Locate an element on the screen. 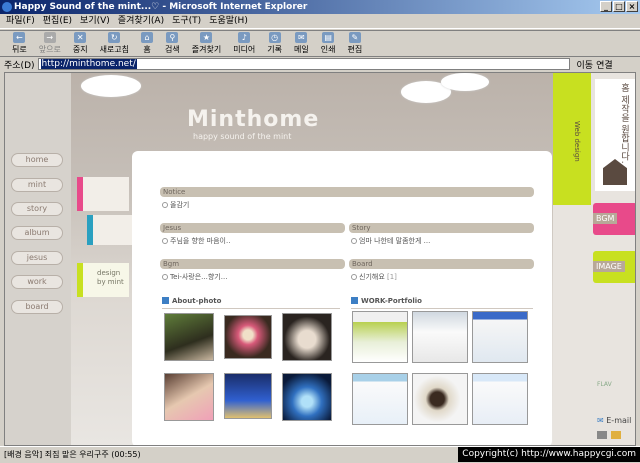  media-button: ♪ 미디어 is located at coordinates (244, 43).